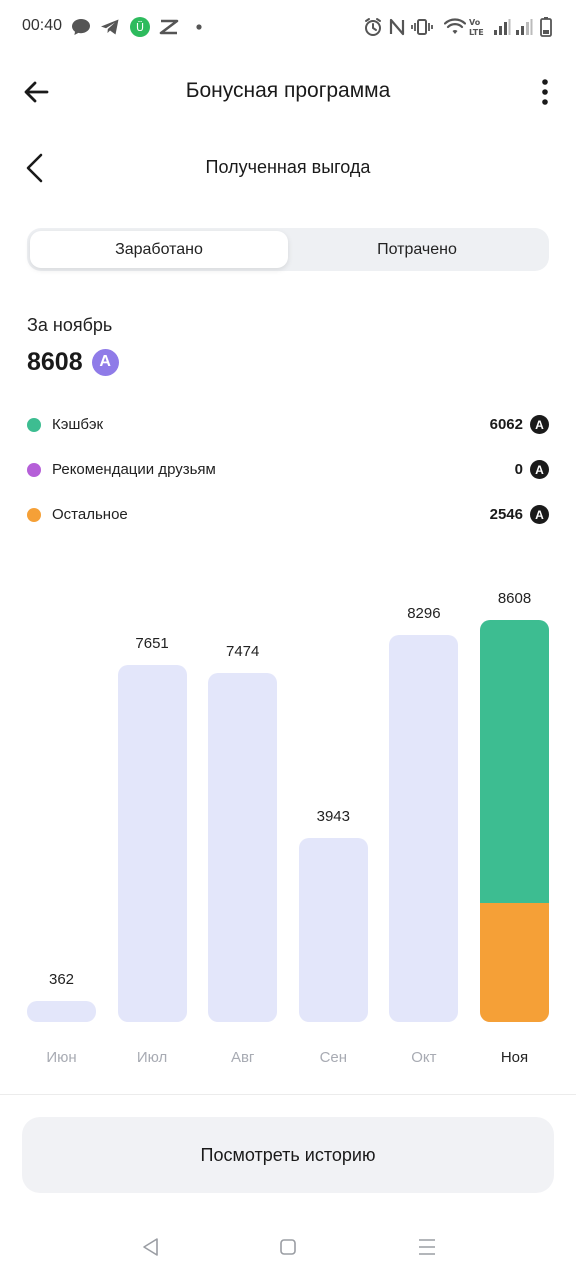 The width and height of the screenshot is (576, 1280). What do you see at coordinates (81, 27) in the screenshot?
I see `chat-bubble-icon` at bounding box center [81, 27].